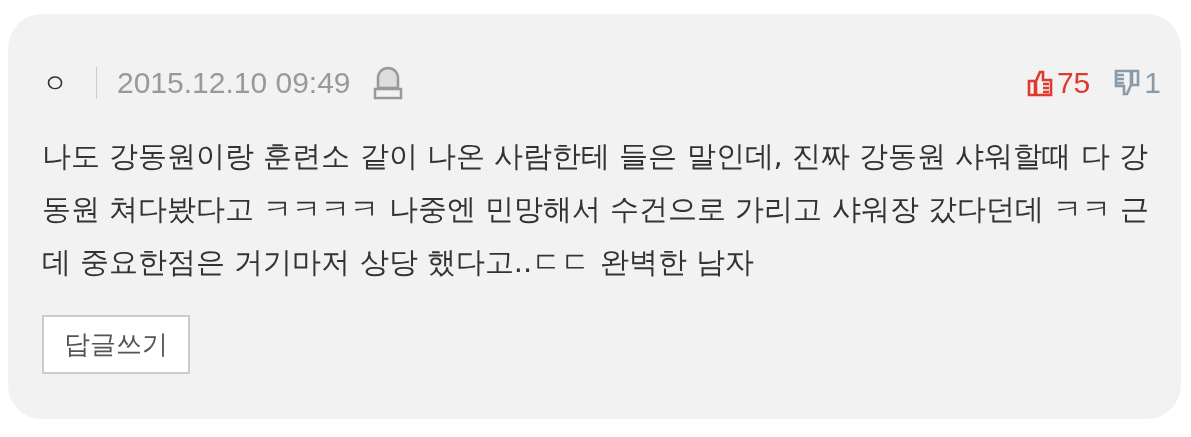  Describe the element at coordinates (1127, 83) in the screenshot. I see `thumbs-down-icon` at that location.